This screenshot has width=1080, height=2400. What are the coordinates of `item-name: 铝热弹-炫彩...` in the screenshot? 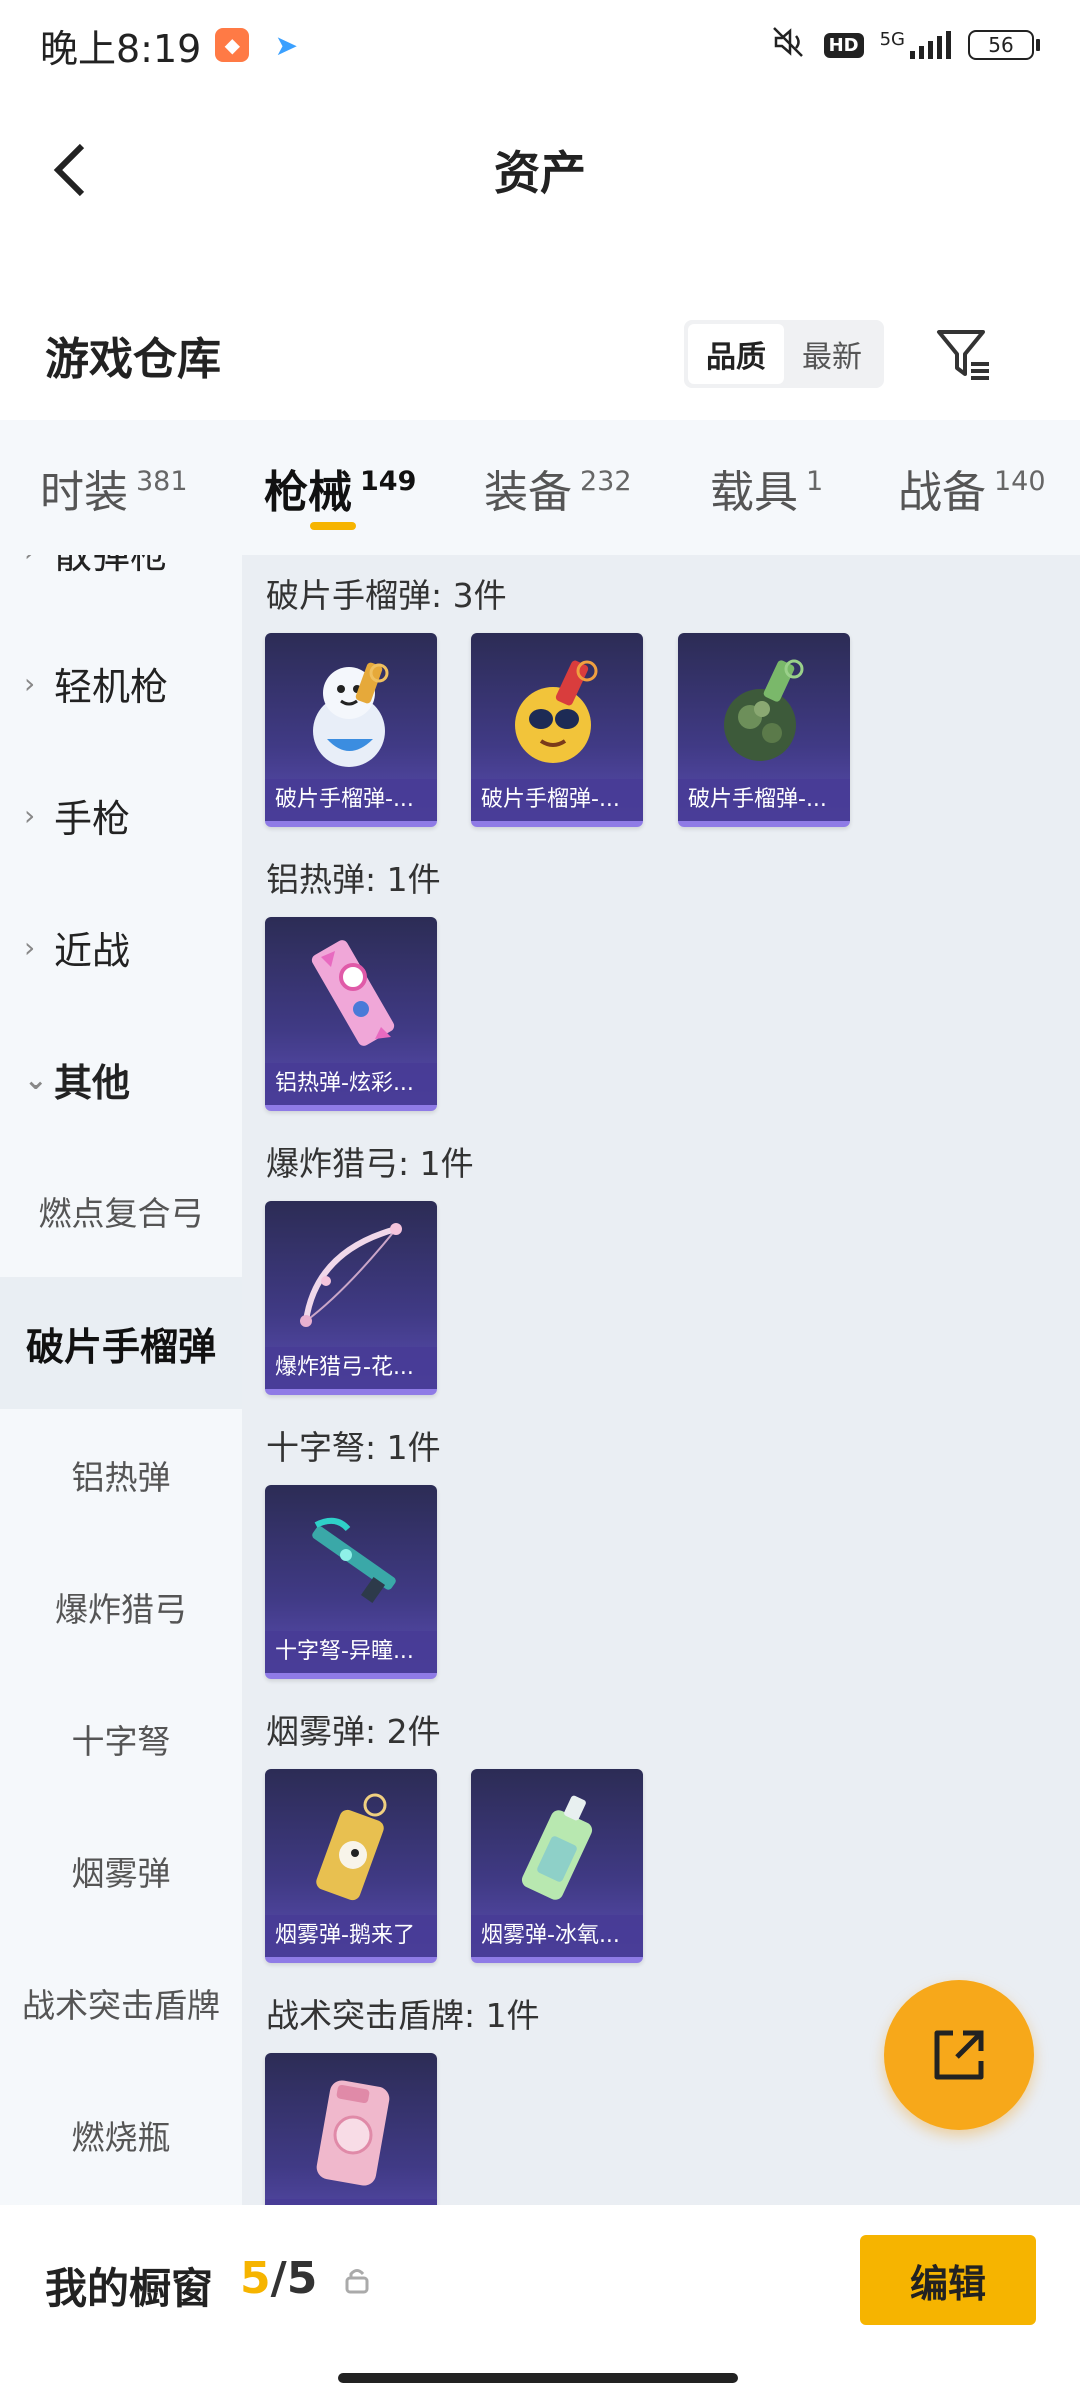 It's located at (351, 1084).